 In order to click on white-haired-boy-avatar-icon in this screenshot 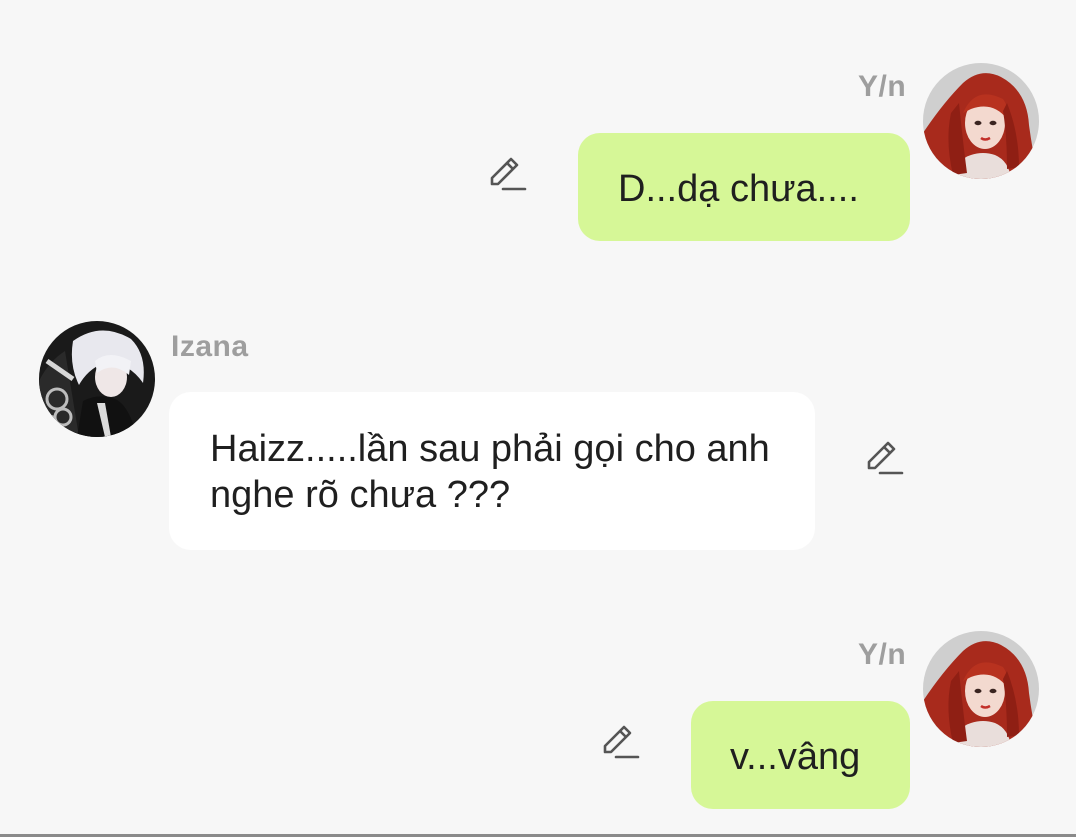, I will do `click(97, 379)`.